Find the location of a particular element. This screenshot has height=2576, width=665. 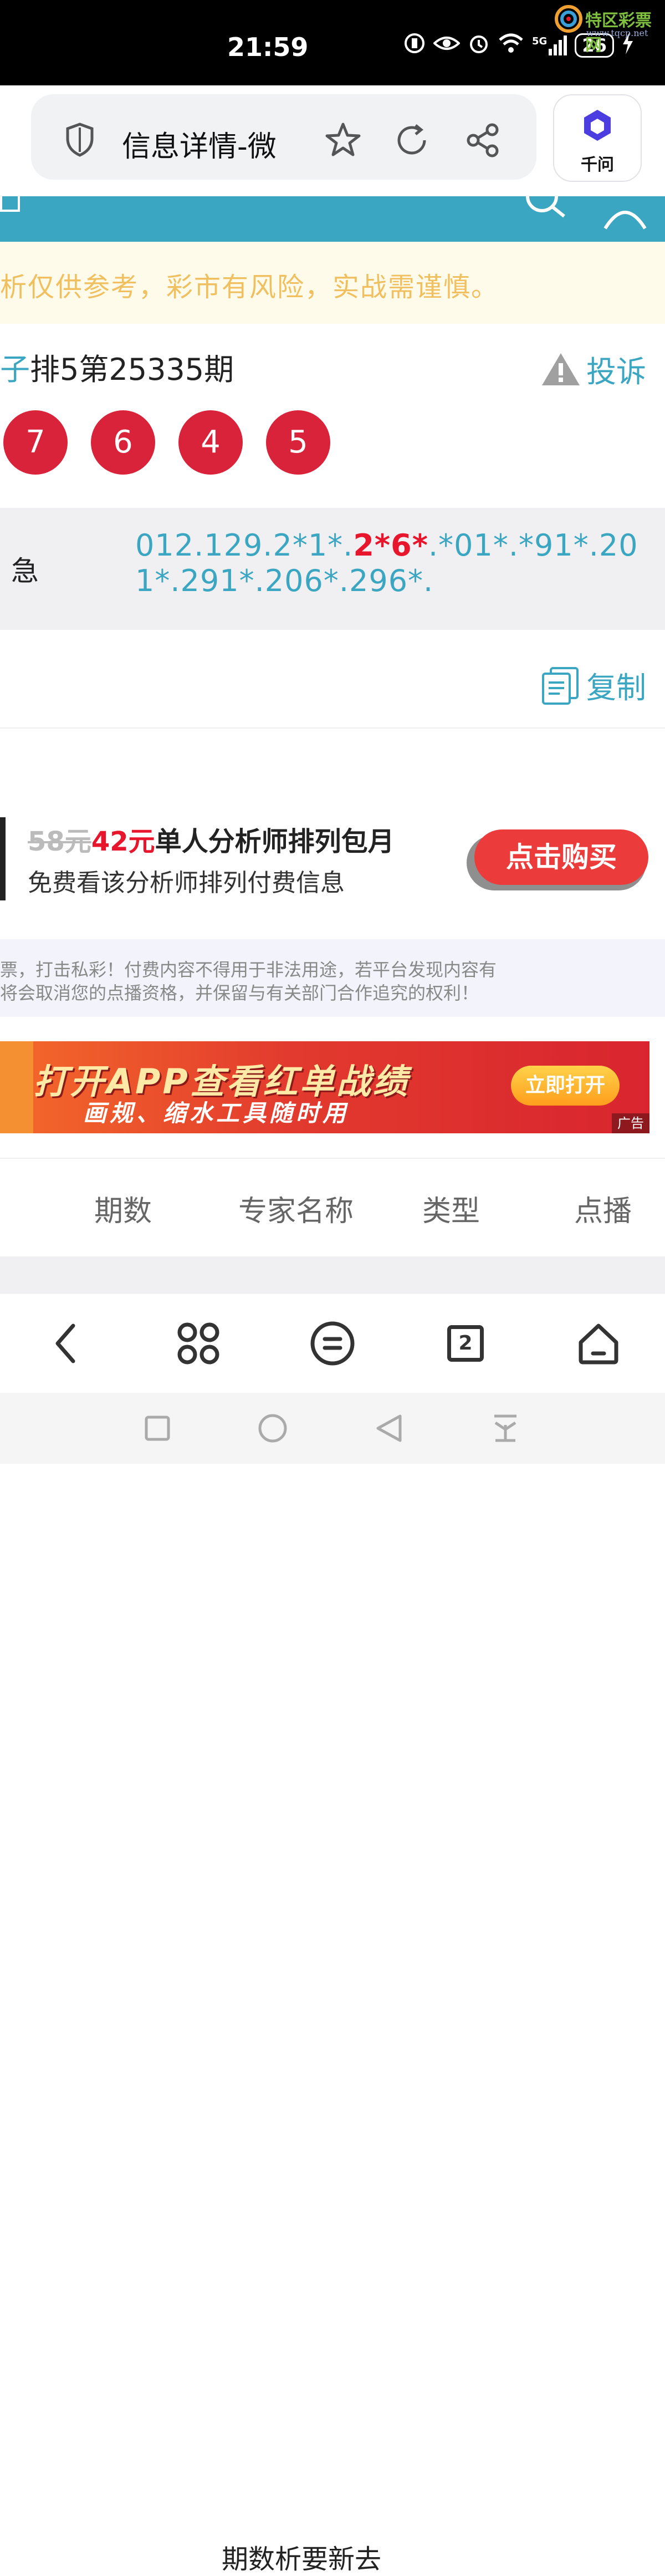

issue-title-prefix: 子 is located at coordinates (15, 370).